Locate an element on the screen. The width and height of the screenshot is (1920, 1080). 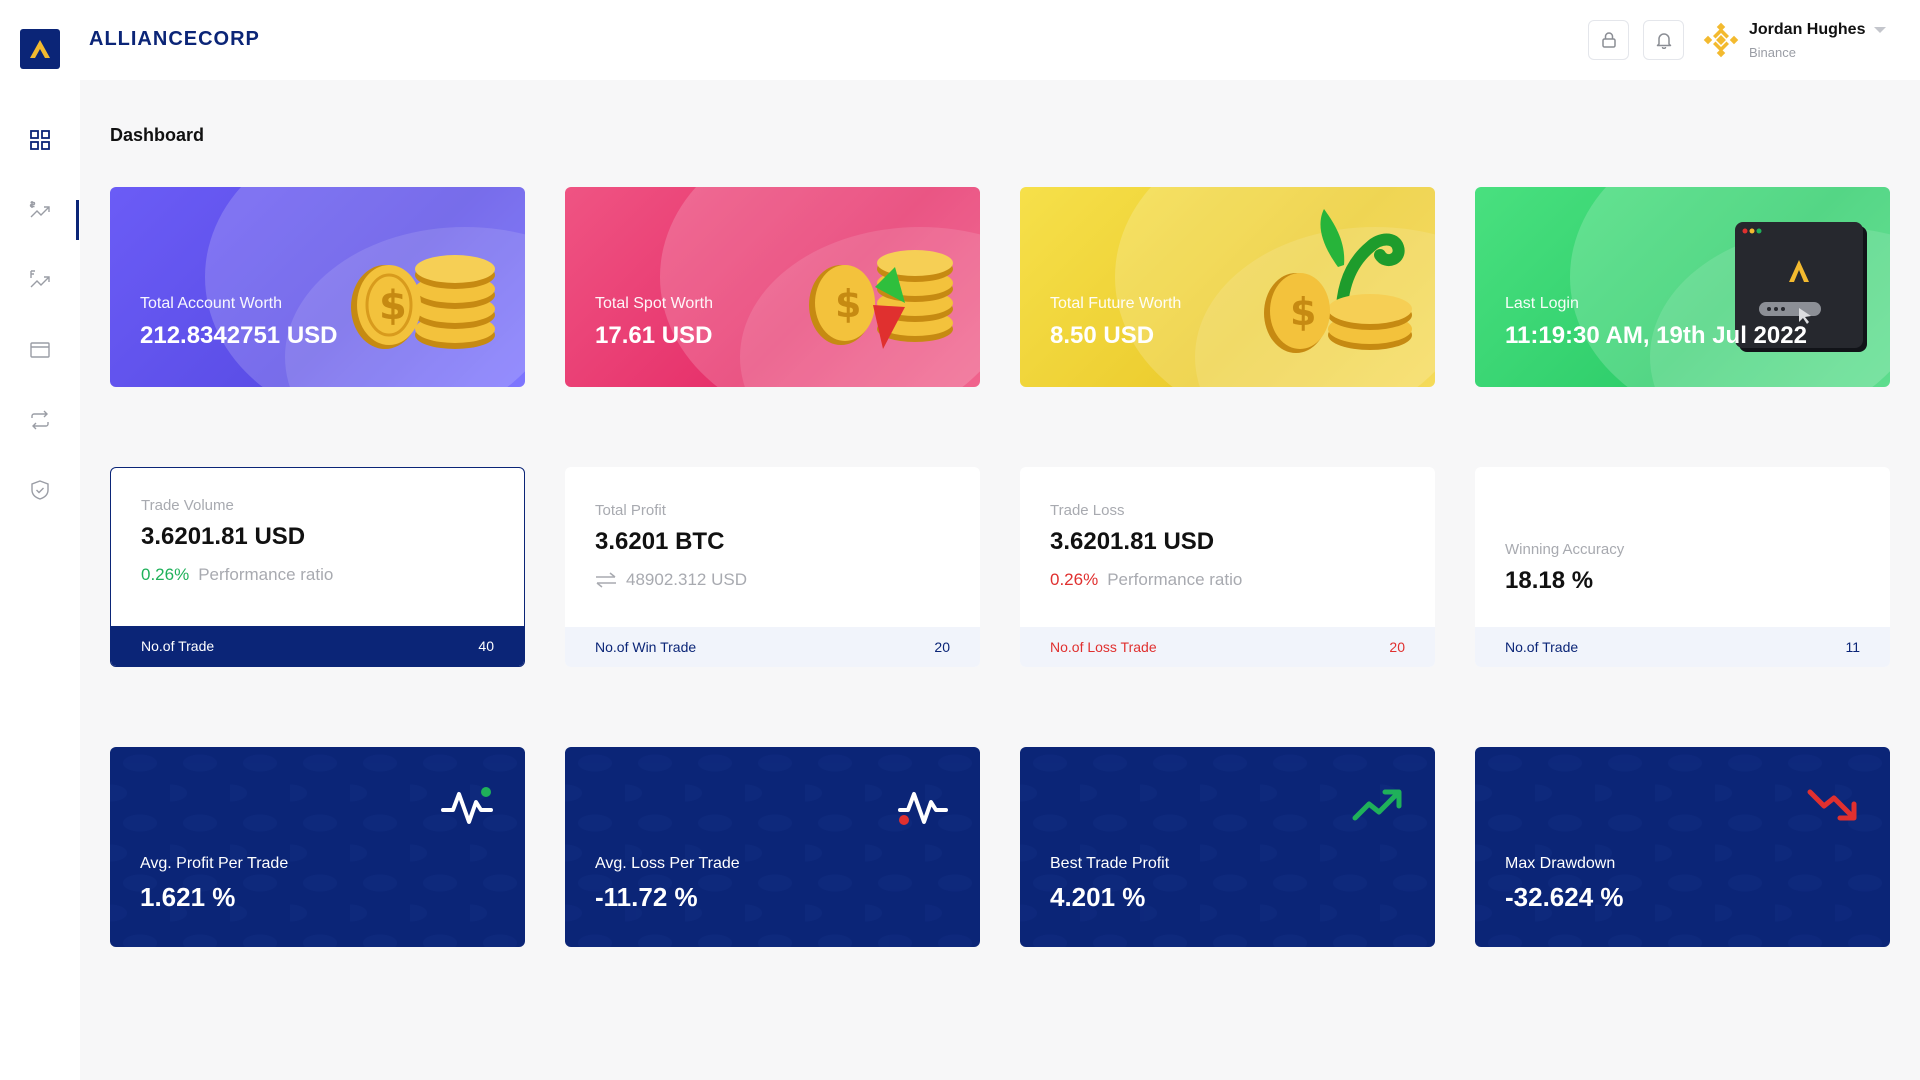
notifications-button is located at coordinates (1663, 40).